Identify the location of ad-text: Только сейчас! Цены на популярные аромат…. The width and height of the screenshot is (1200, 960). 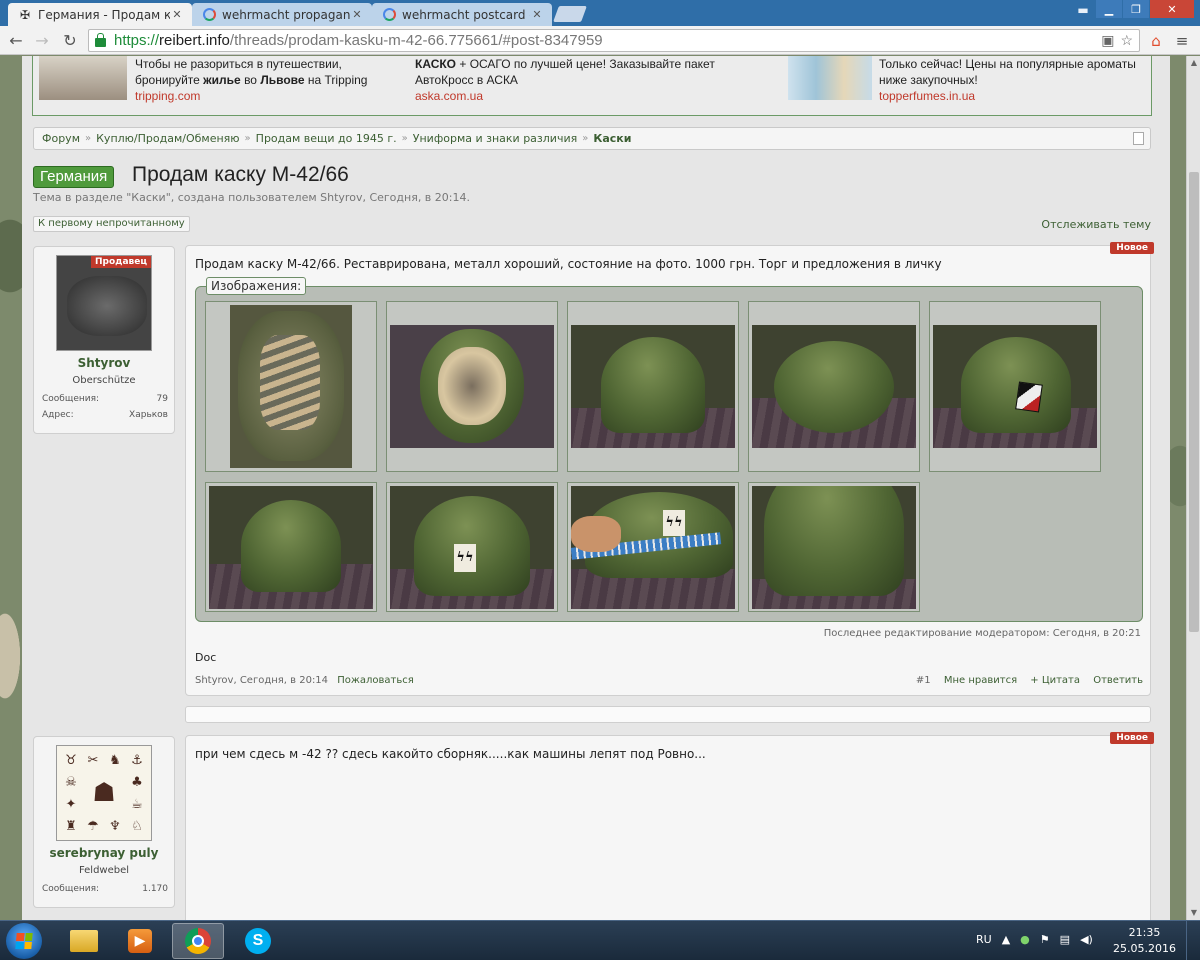
(1007, 64).